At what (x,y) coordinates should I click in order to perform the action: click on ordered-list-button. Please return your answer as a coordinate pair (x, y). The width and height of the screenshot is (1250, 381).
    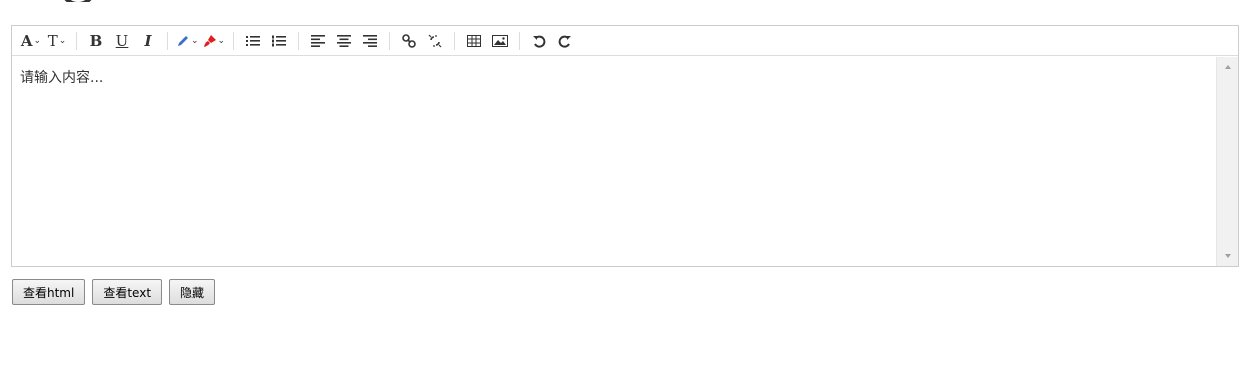
    Looking at the image, I should click on (279, 41).